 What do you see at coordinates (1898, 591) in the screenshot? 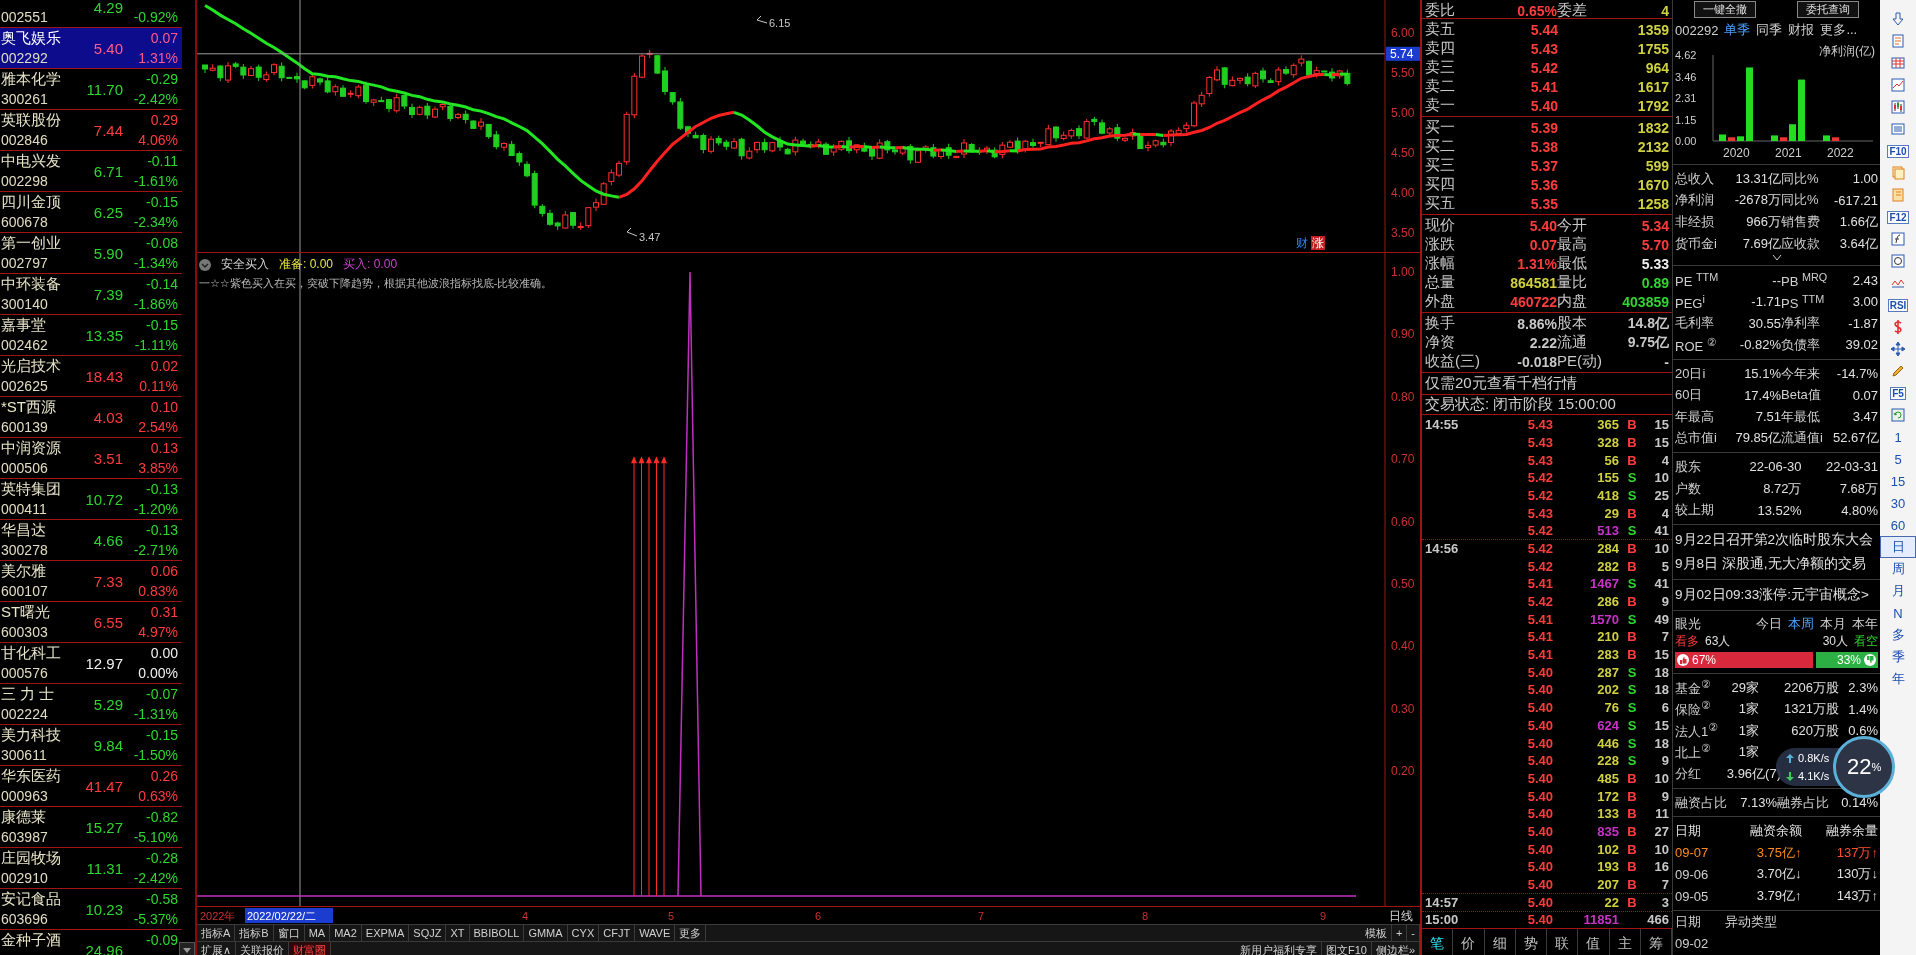
I see `period-button: 月` at bounding box center [1898, 591].